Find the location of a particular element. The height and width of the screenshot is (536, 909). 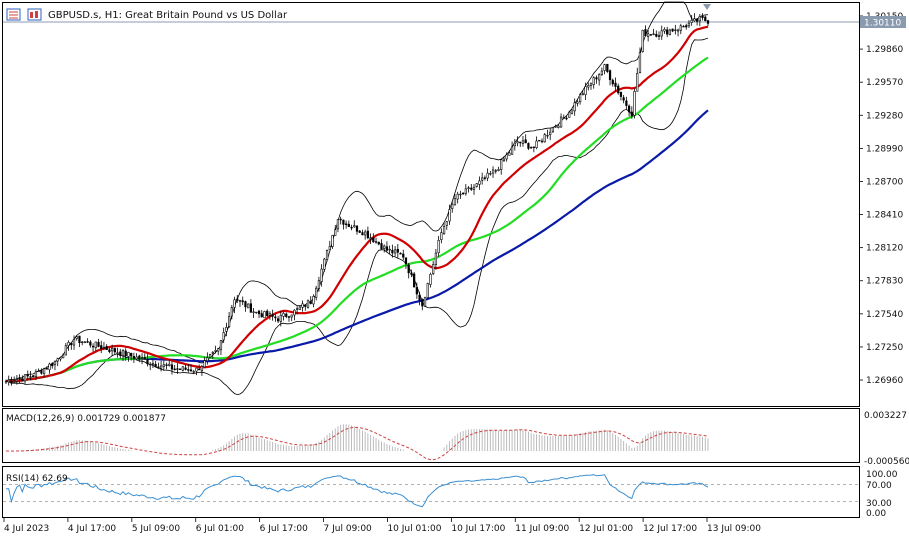

price-tick-label: 1.27540 is located at coordinates (884, 315).